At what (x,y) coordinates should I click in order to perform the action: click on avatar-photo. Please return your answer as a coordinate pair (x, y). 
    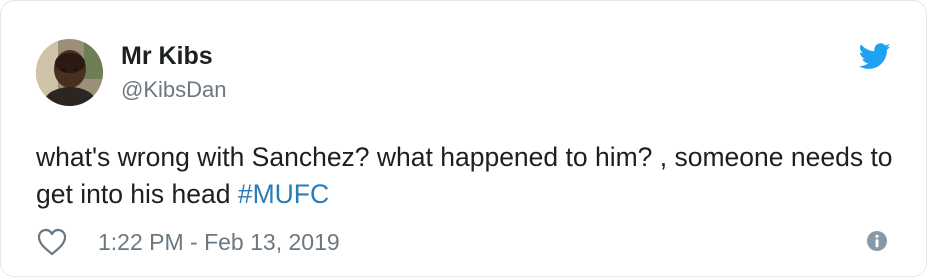
    Looking at the image, I should click on (69, 72).